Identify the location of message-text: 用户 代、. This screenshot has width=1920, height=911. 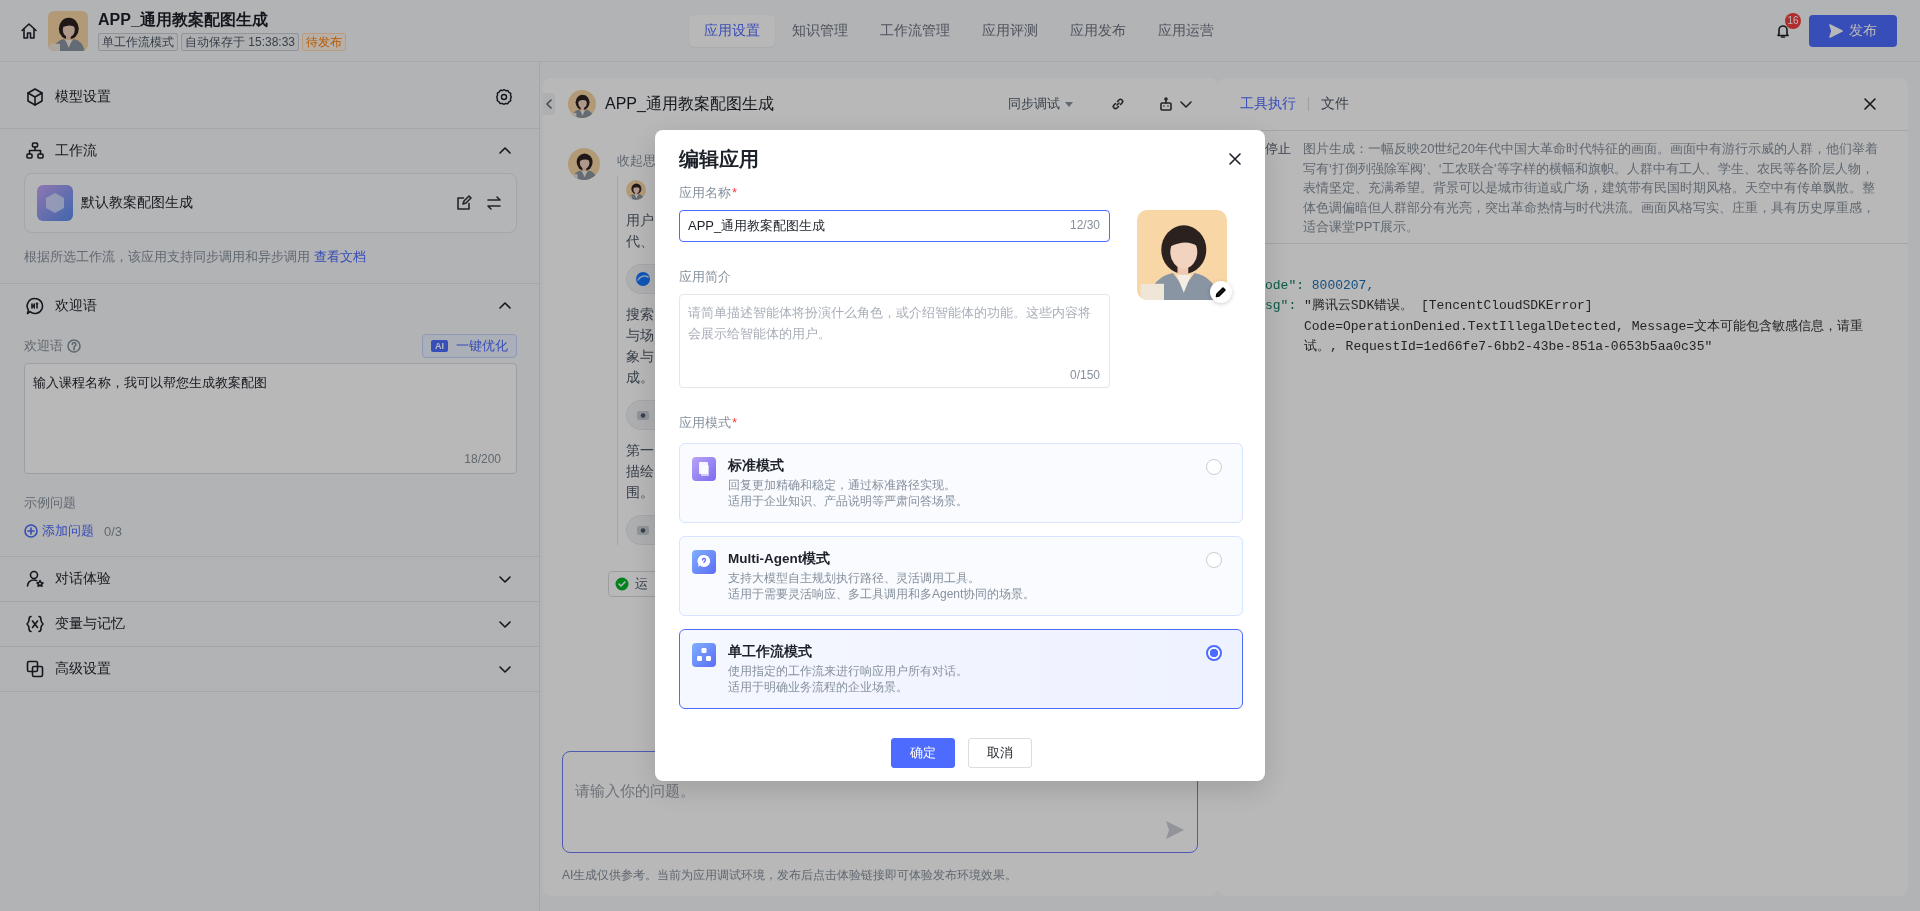
(640, 231).